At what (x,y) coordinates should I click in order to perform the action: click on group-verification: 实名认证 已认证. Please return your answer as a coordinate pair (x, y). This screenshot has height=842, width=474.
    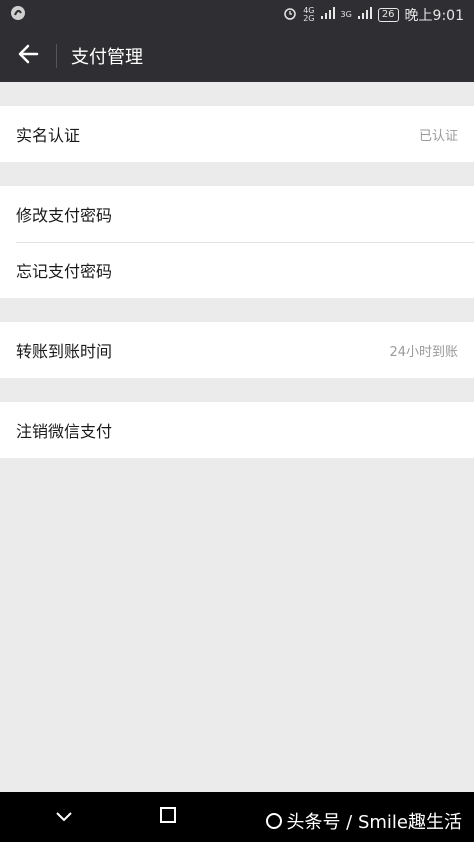
    Looking at the image, I should click on (237, 134).